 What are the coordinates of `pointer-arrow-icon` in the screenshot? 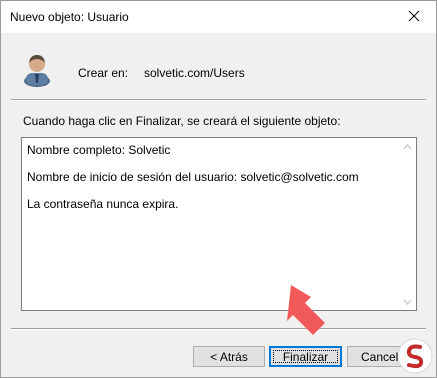 It's located at (306, 310).